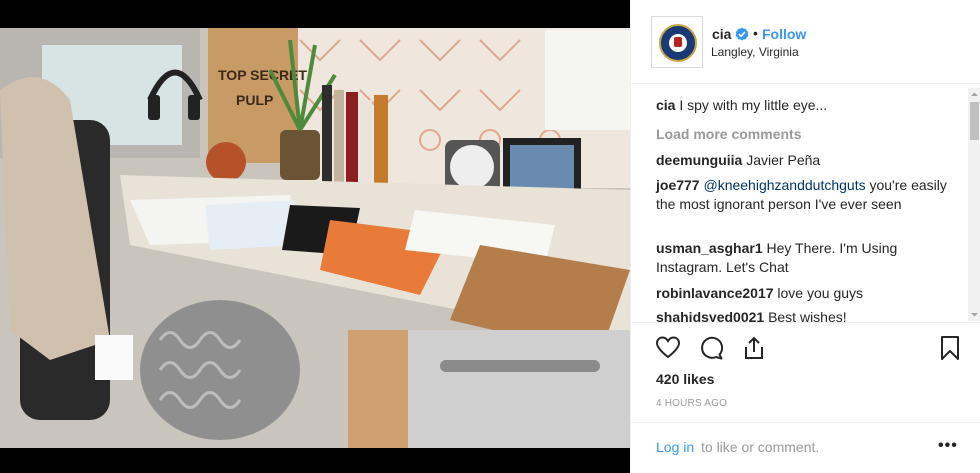  What do you see at coordinates (755, 52) in the screenshot?
I see `location-link: Langley, Virginia` at bounding box center [755, 52].